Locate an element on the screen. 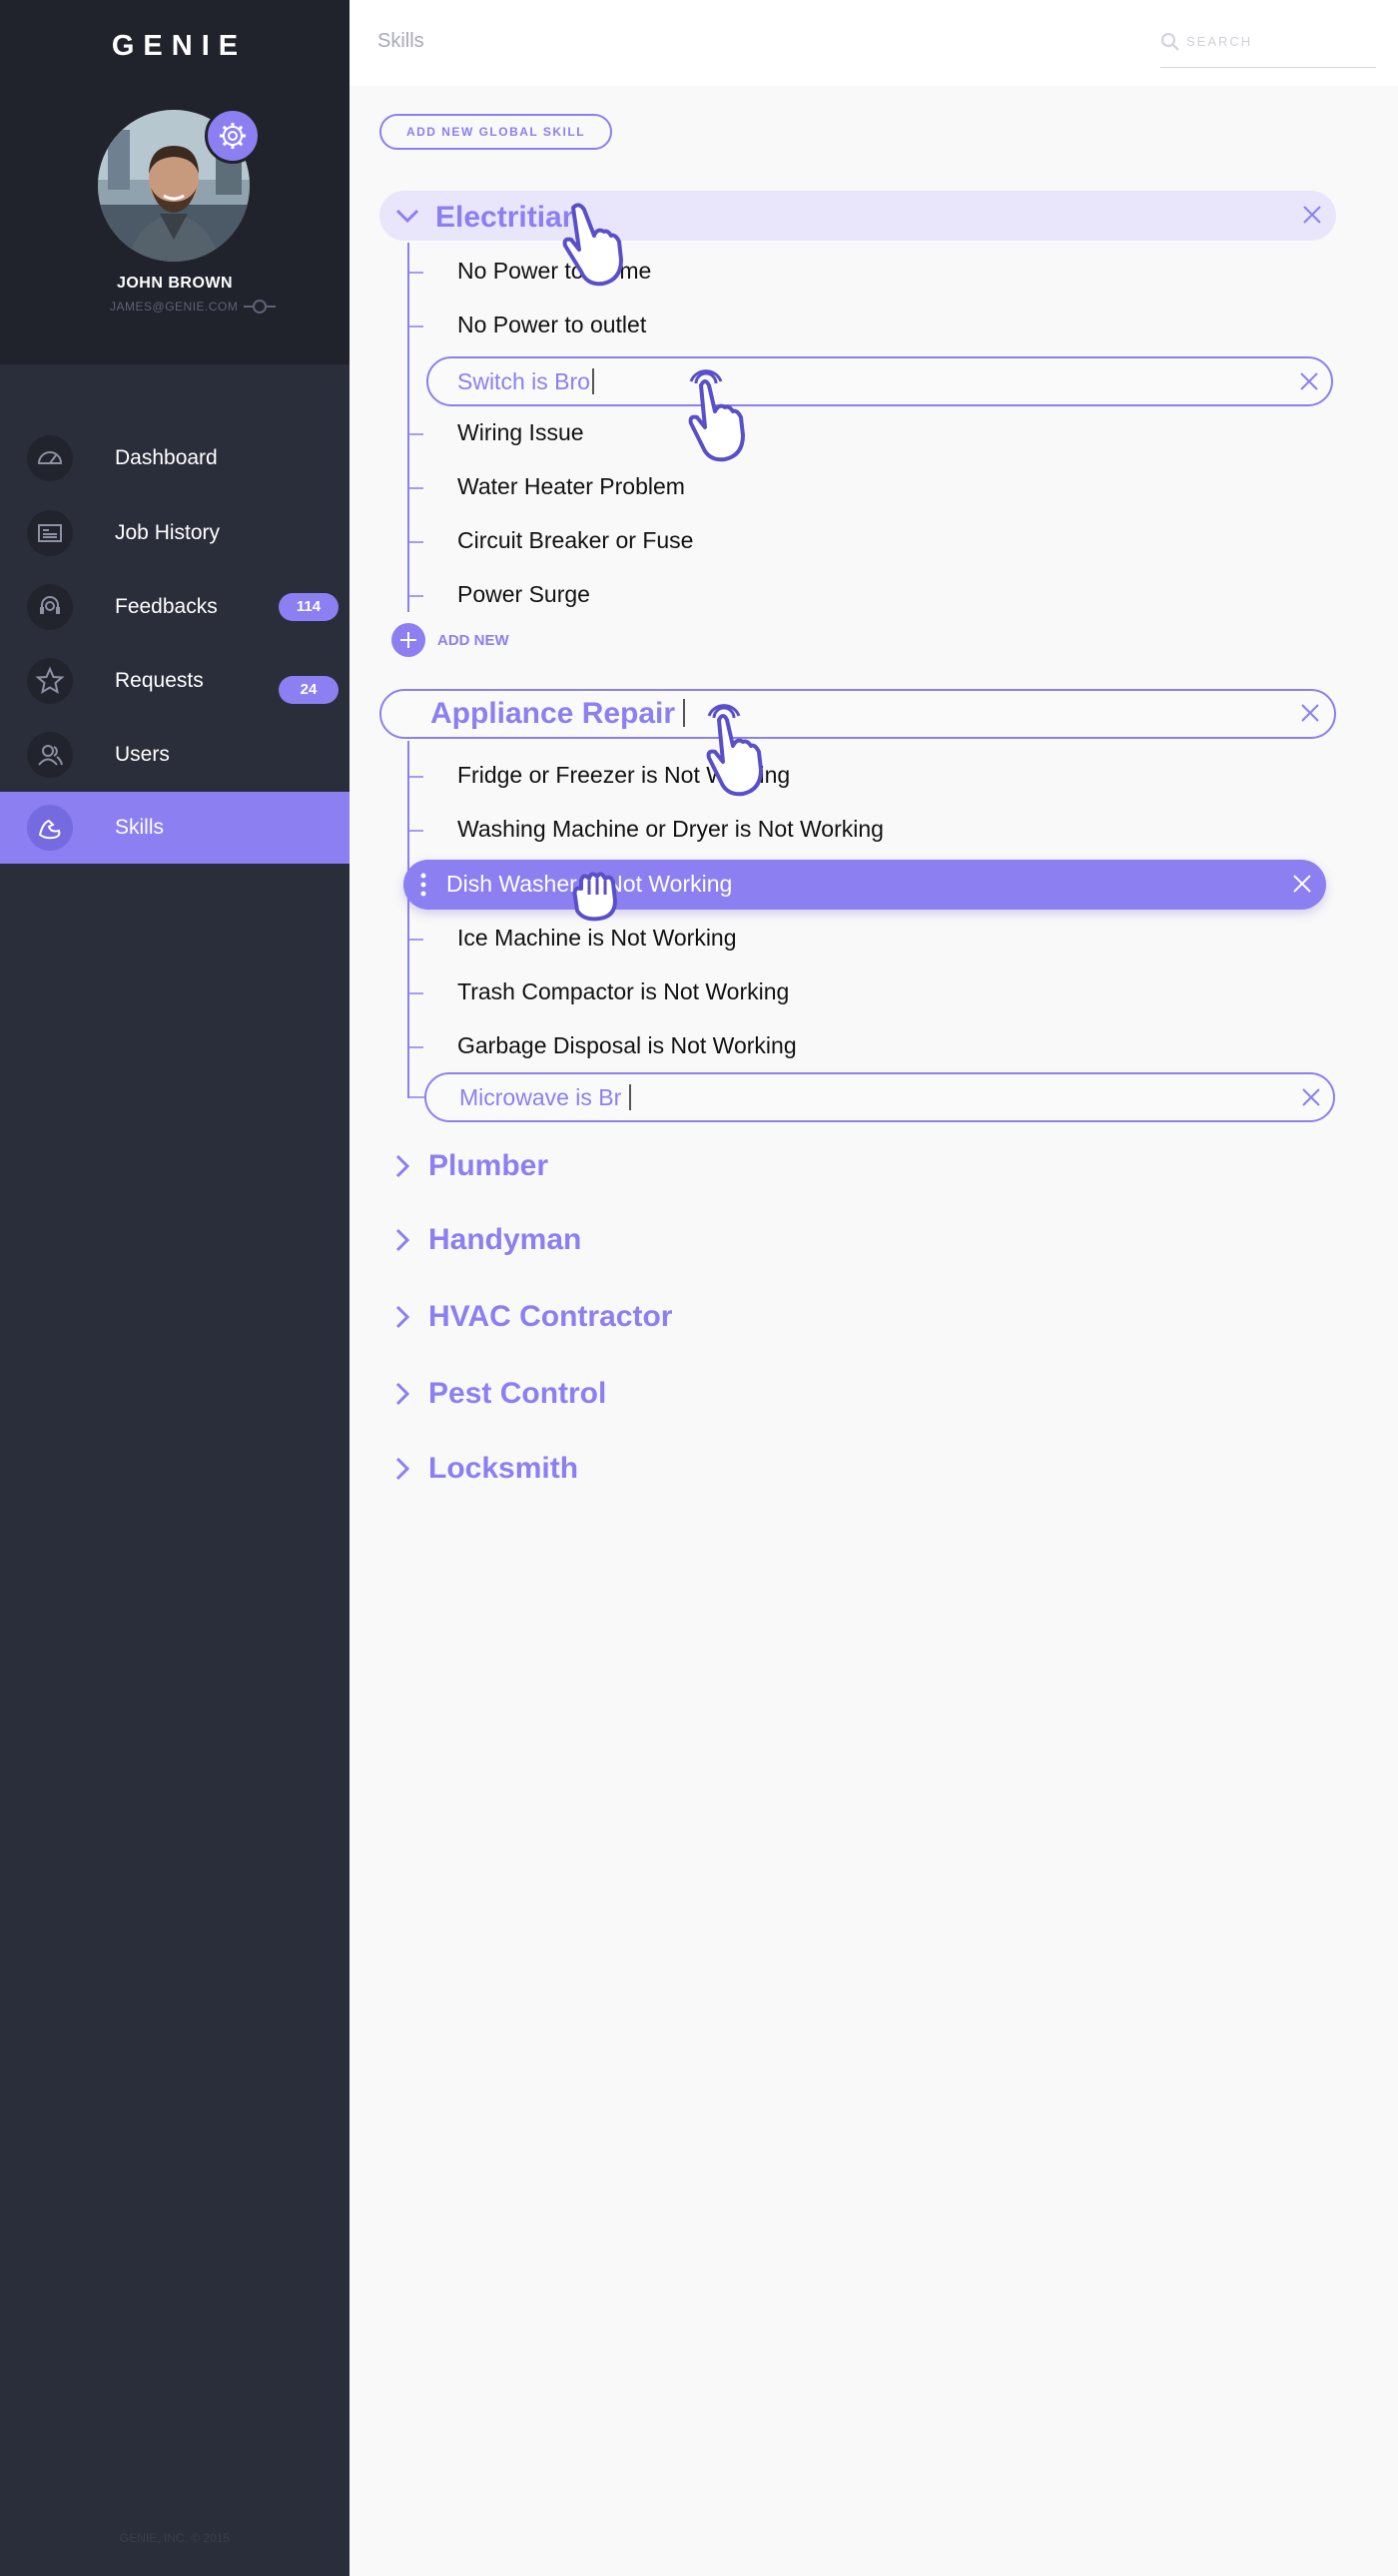 Image resolution: width=1398 pixels, height=2576 pixels. grab-hand-icon is located at coordinates (594, 897).